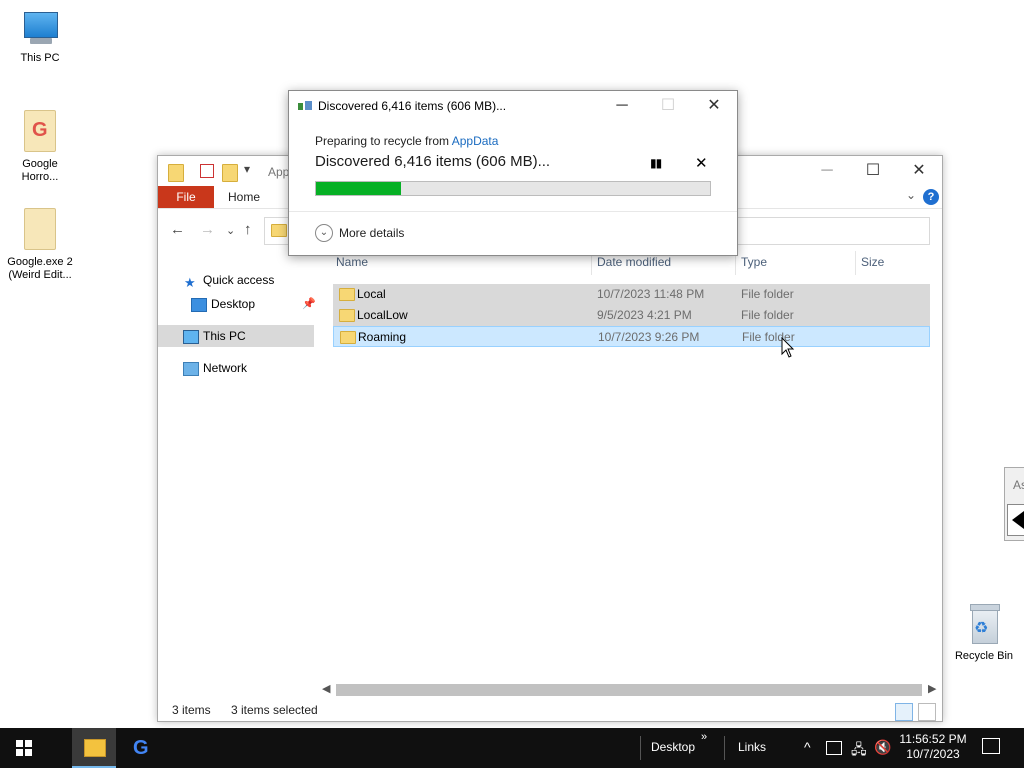  I want to click on desktop-icon-this-pc: This PC, so click(40, 38).